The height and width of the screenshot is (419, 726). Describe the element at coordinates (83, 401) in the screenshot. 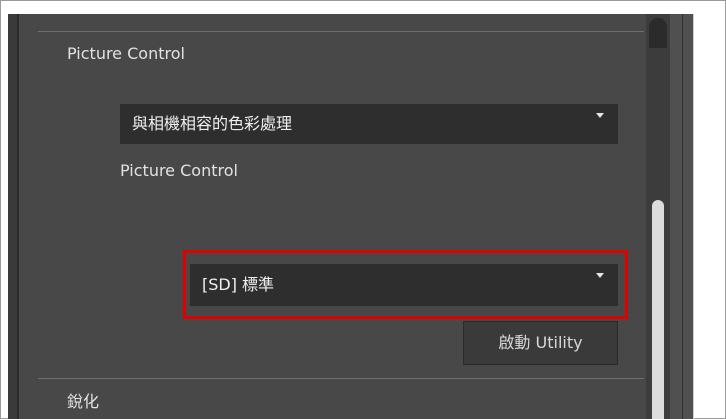

I see `sharpening-section-title: 銳化` at that location.